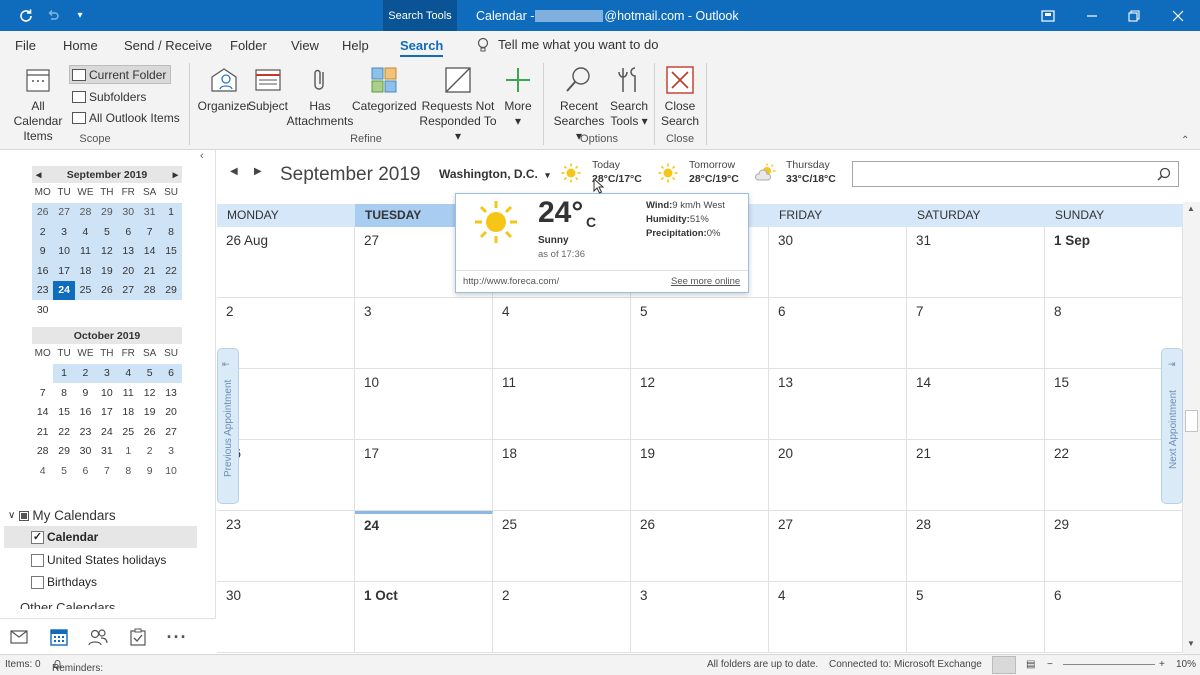 The width and height of the screenshot is (1200, 675). What do you see at coordinates (98, 637) in the screenshot?
I see `people-icon` at bounding box center [98, 637].